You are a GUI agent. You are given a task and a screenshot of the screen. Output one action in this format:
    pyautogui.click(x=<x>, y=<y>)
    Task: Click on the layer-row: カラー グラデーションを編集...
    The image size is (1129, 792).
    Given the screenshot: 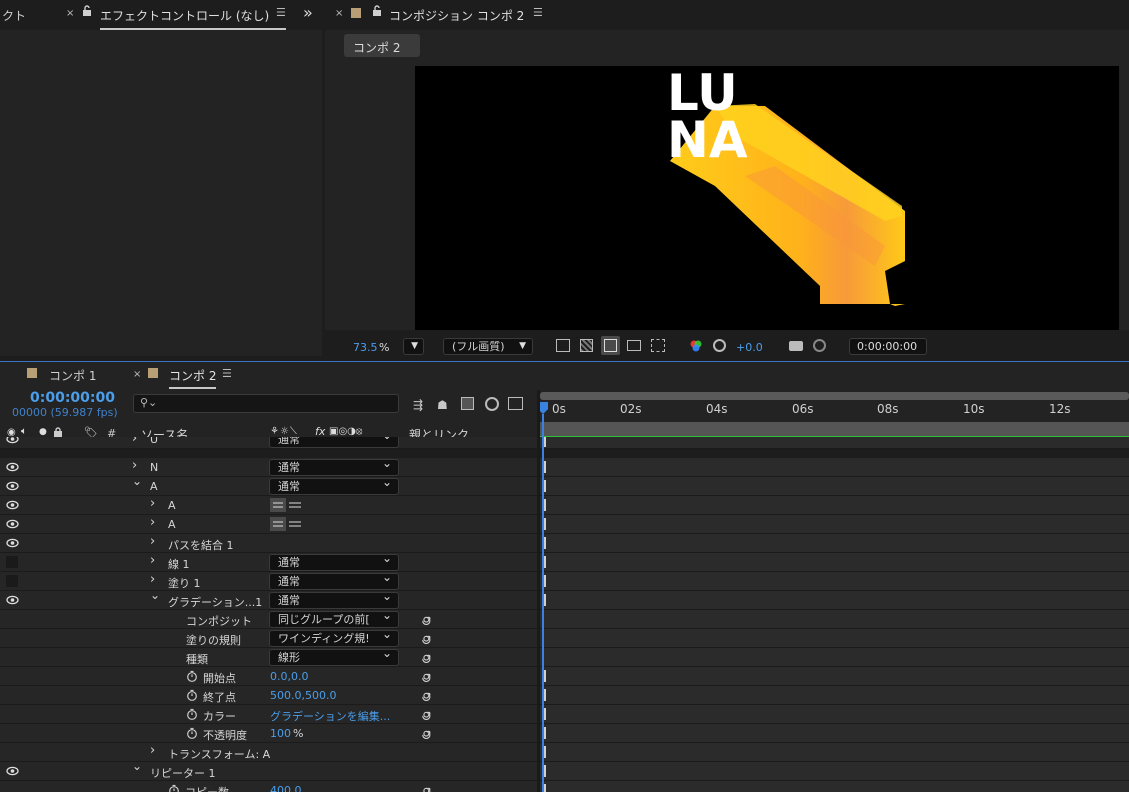 What is the action you would take?
    pyautogui.click(x=268, y=714)
    